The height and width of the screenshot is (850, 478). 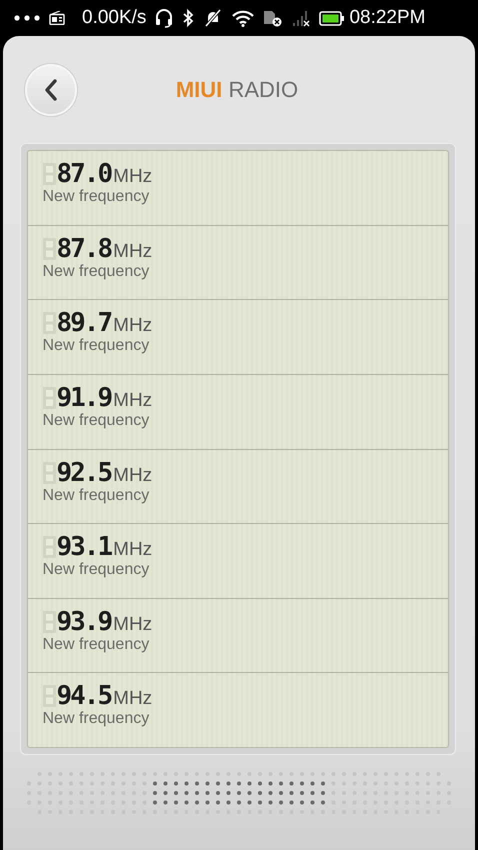 I want to click on station-item: 93.9MHz New frequency, so click(x=238, y=636).